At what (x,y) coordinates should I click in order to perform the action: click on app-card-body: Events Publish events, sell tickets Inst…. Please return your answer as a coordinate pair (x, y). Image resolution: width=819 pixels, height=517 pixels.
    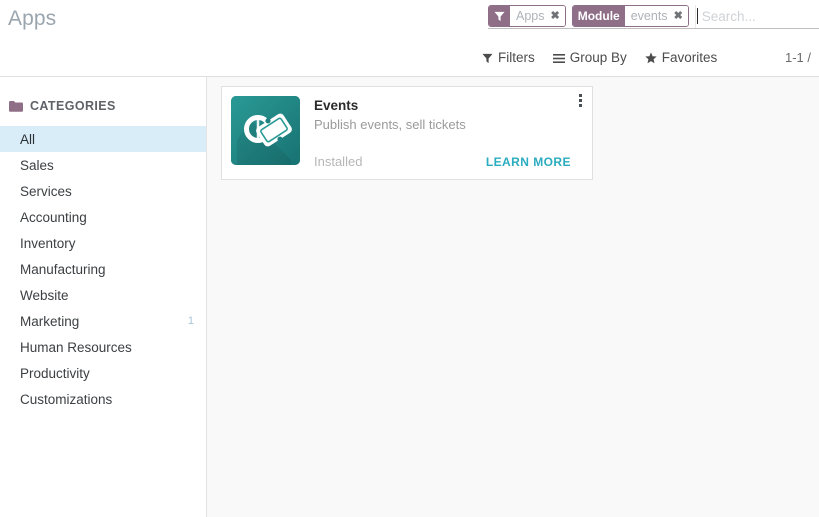
    Looking at the image, I should click on (441, 133).